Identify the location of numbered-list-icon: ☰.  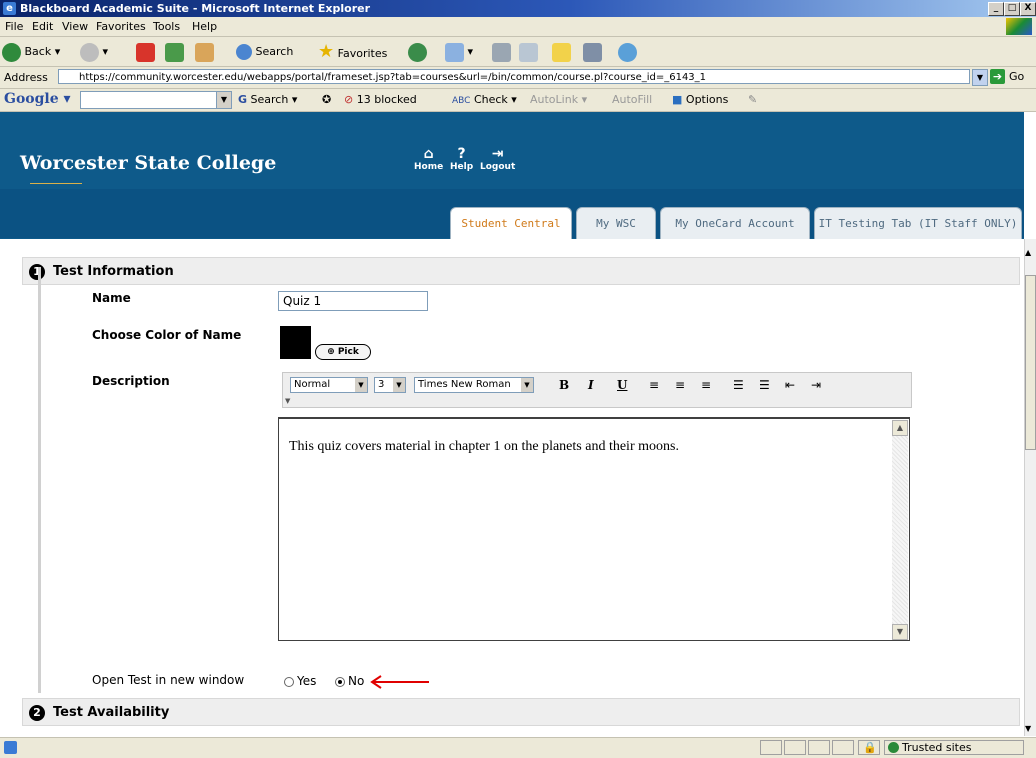
(738, 385).